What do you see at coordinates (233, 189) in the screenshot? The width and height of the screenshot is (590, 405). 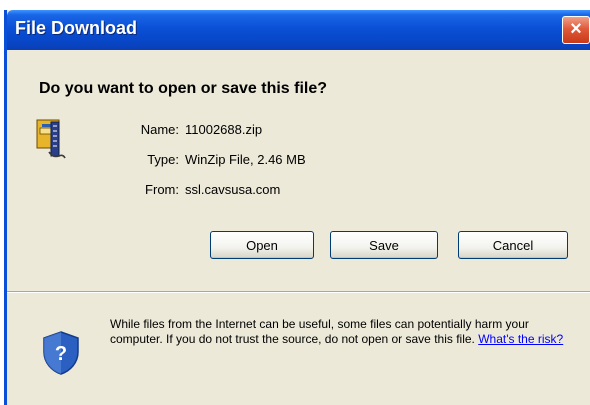 I see `file-source-value: ssl.cavsusa.com` at bounding box center [233, 189].